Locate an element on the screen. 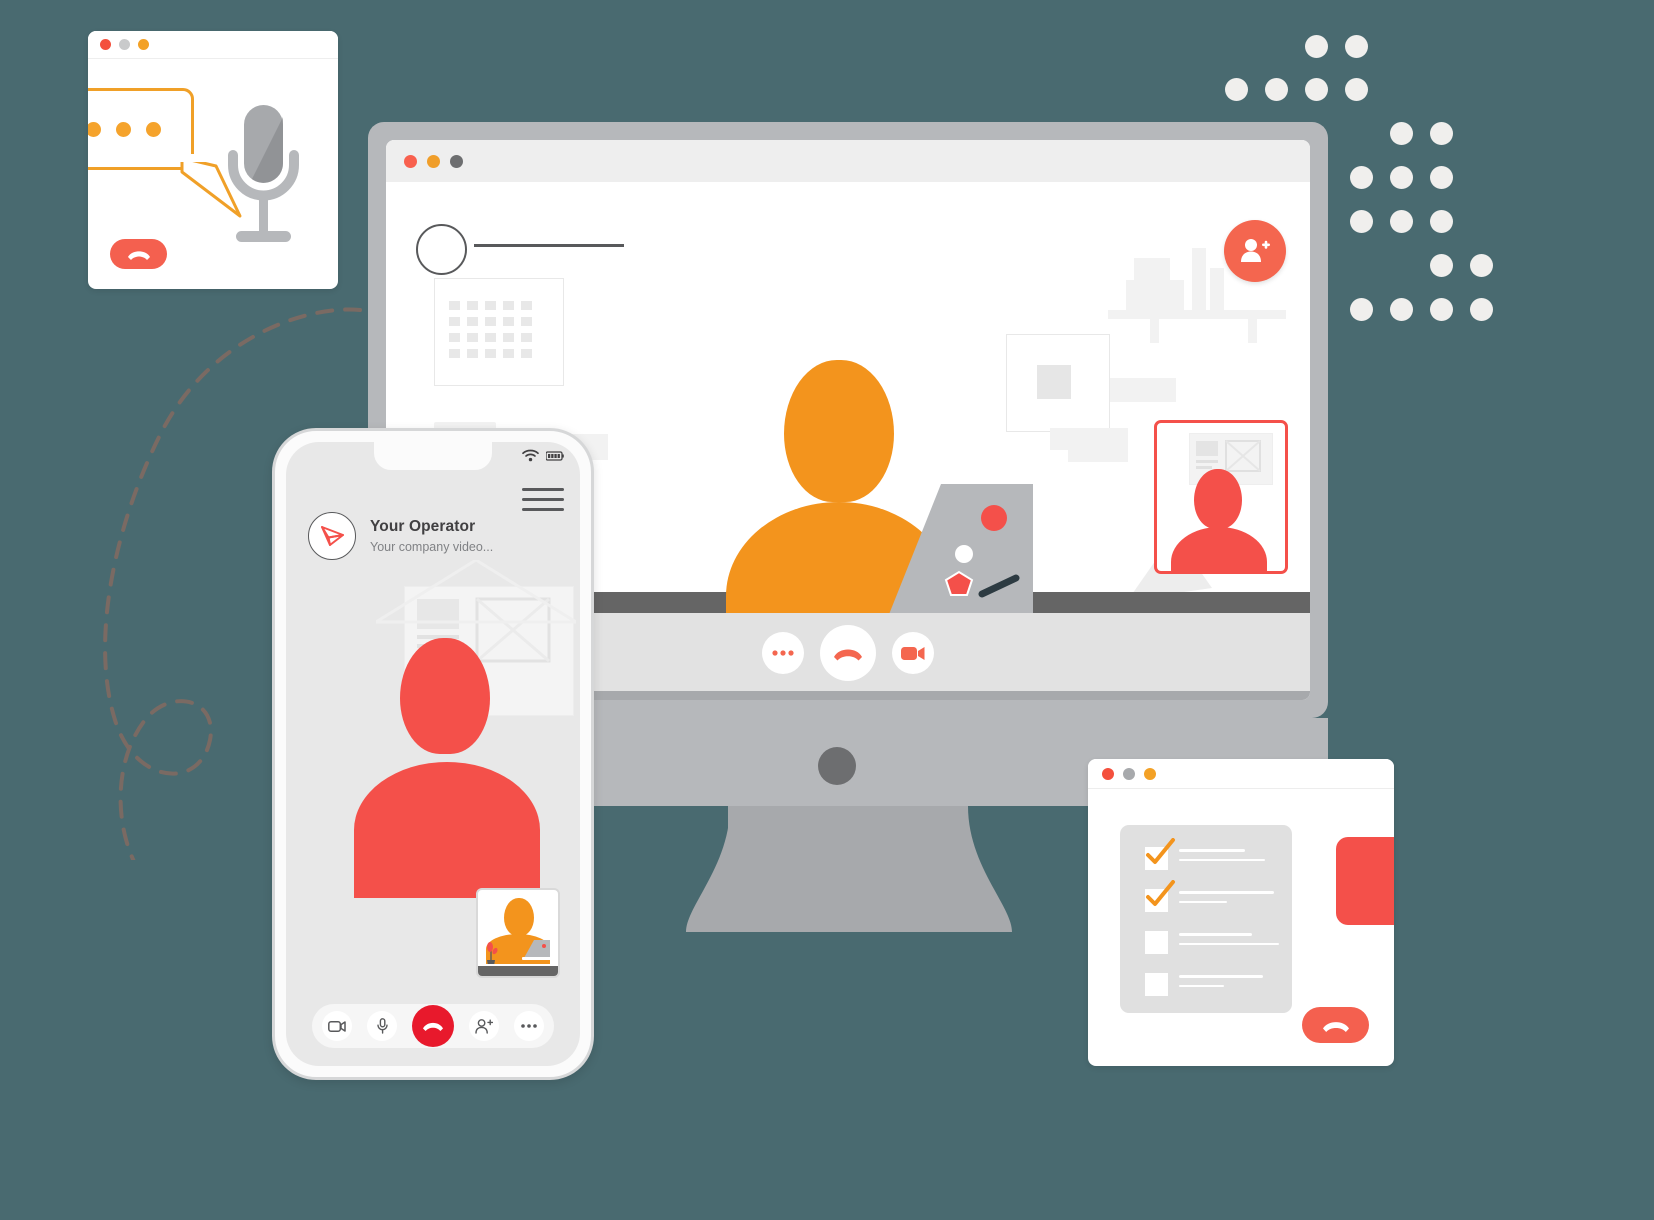 The image size is (1654, 1220). brand-title: Your Operator is located at coordinates (423, 527).